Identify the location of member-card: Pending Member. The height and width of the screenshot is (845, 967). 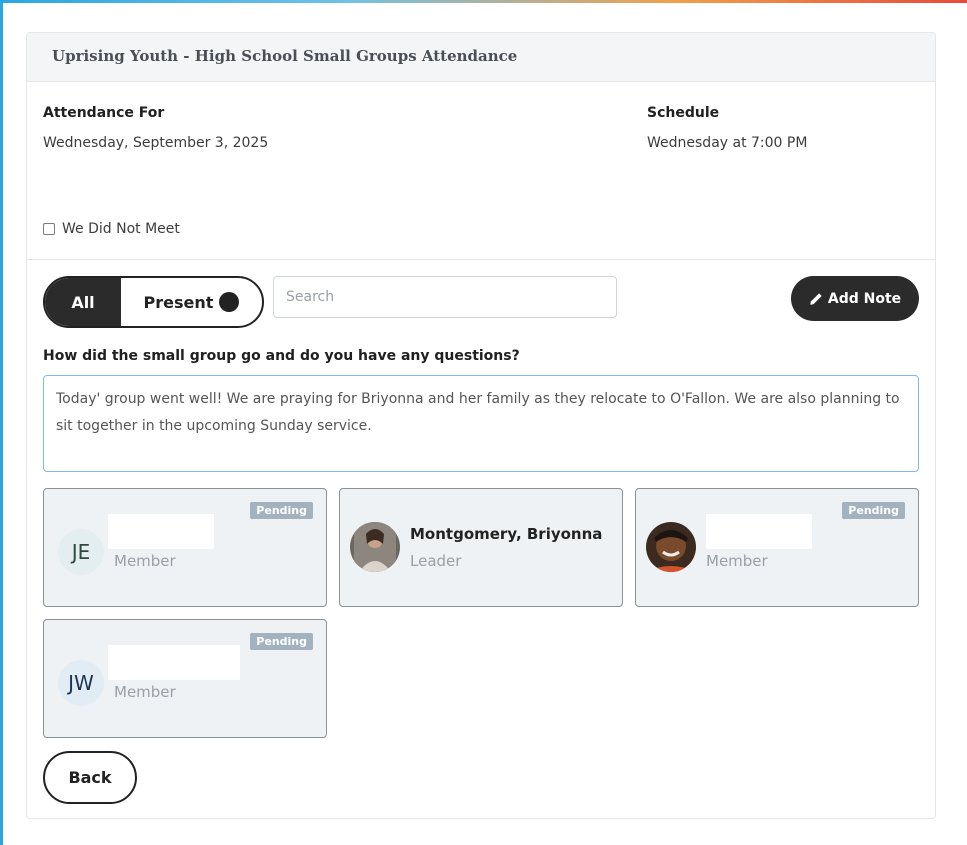
(777, 547).